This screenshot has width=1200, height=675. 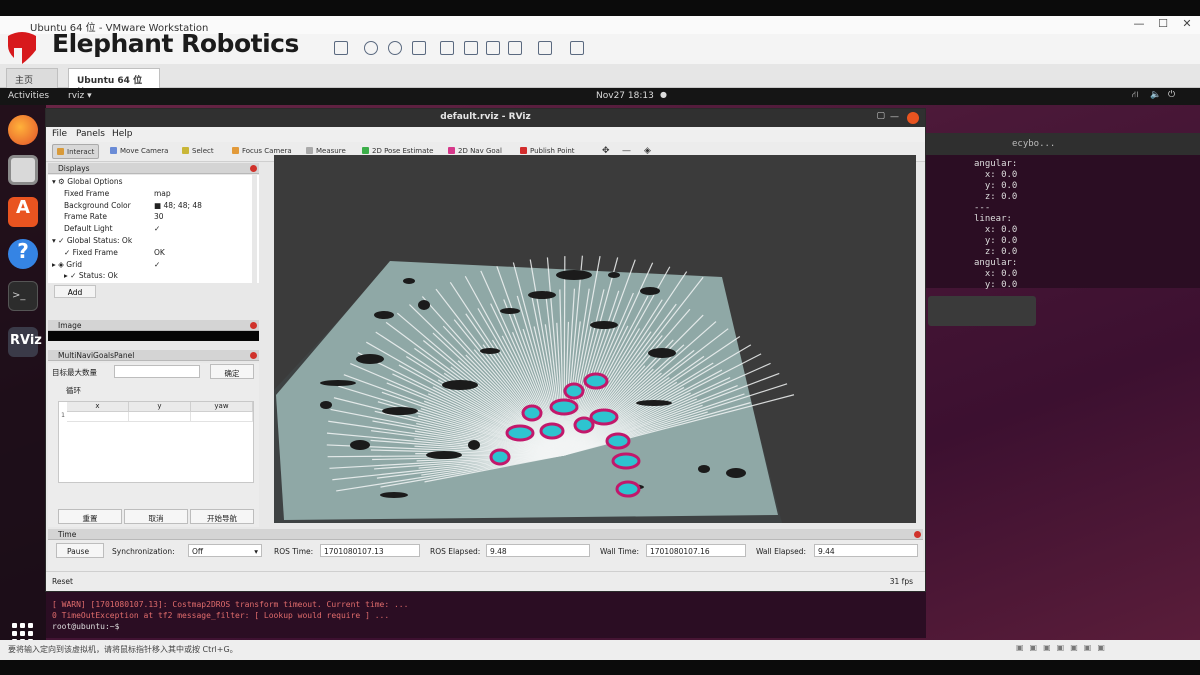 I want to click on property-name: Frame Rate, so click(x=85, y=217).